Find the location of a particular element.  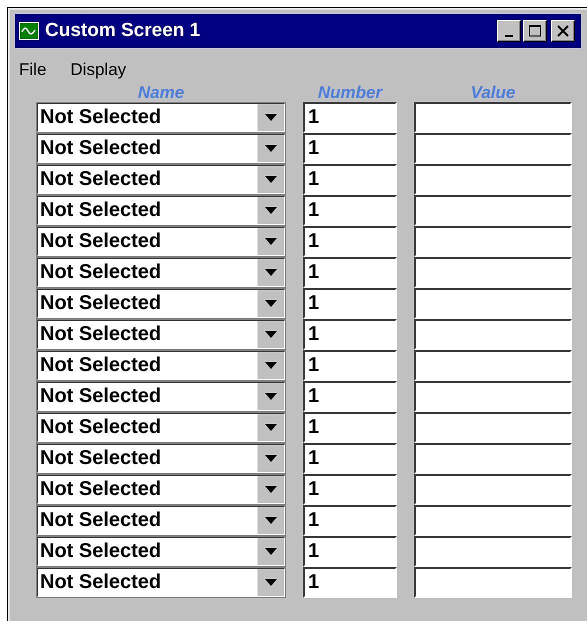

close-button is located at coordinates (563, 31).